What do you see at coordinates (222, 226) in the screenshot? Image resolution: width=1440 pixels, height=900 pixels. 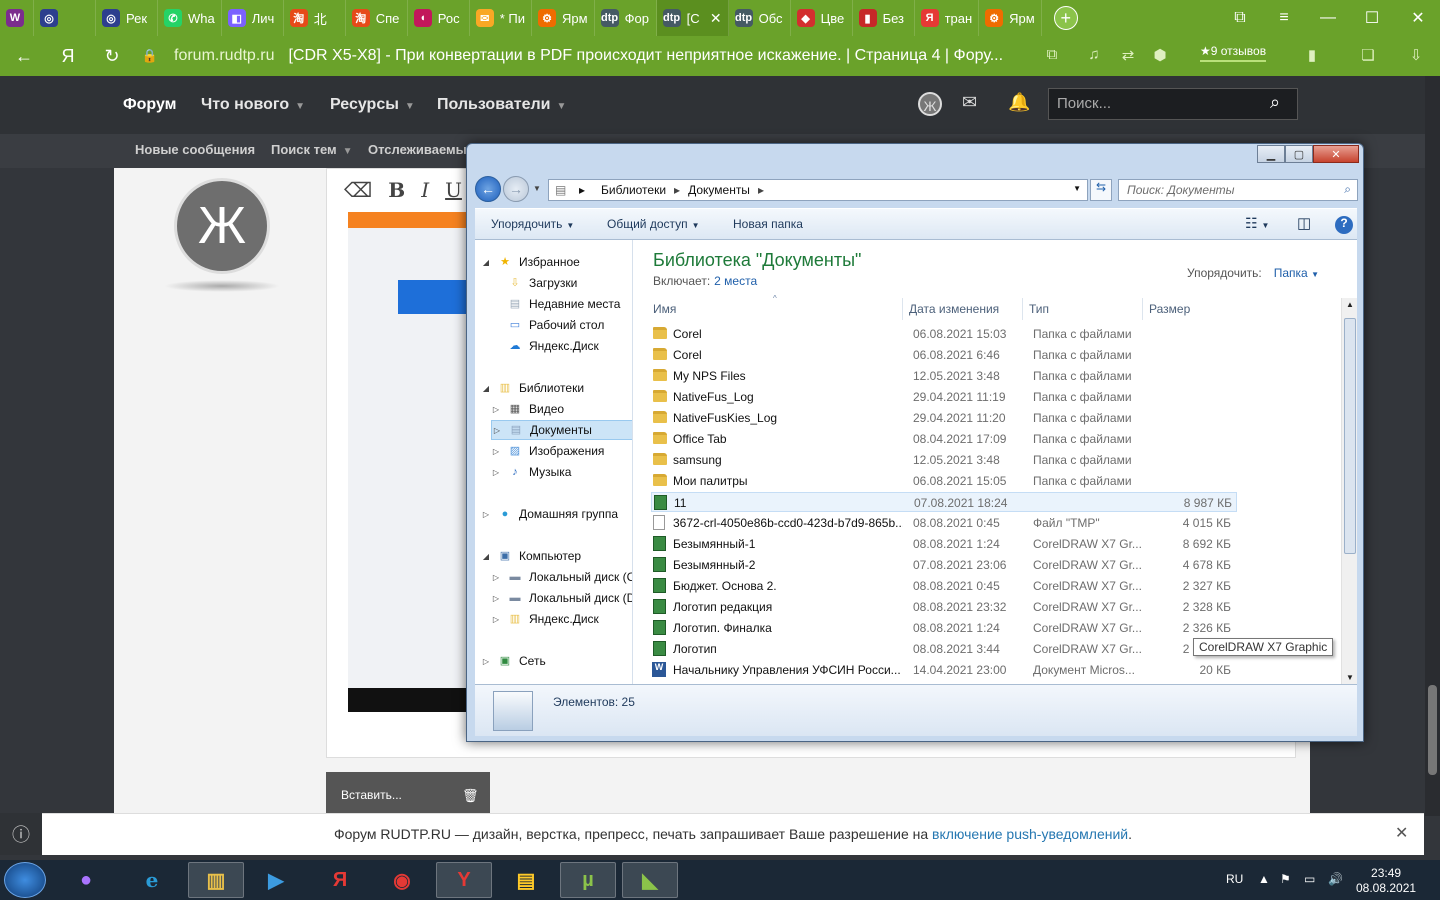 I see `avatar: Ж` at bounding box center [222, 226].